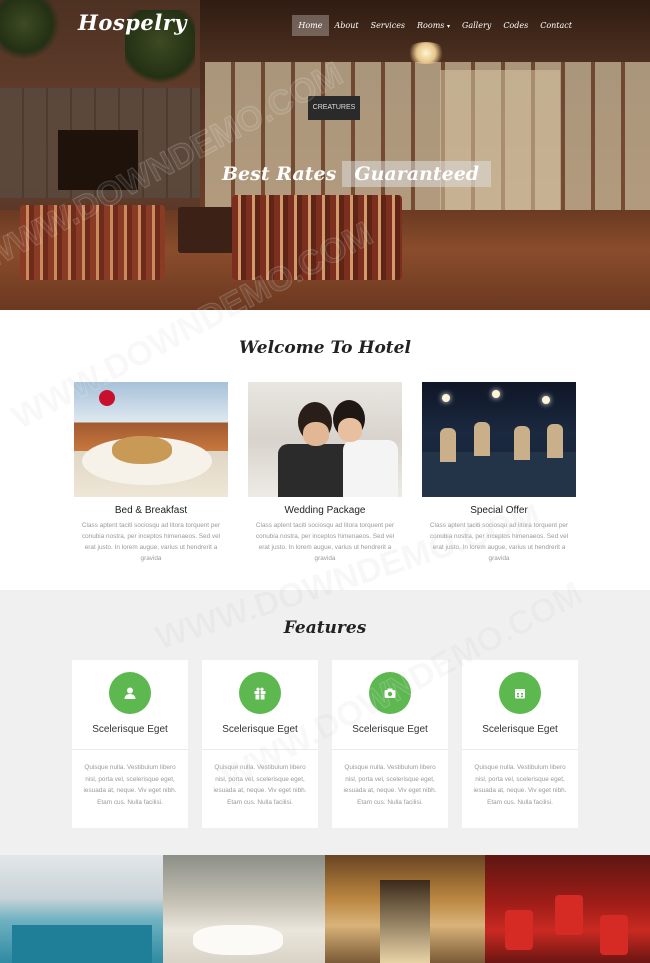 The height and width of the screenshot is (963, 650). What do you see at coordinates (260, 693) in the screenshot?
I see `gift-icon` at bounding box center [260, 693].